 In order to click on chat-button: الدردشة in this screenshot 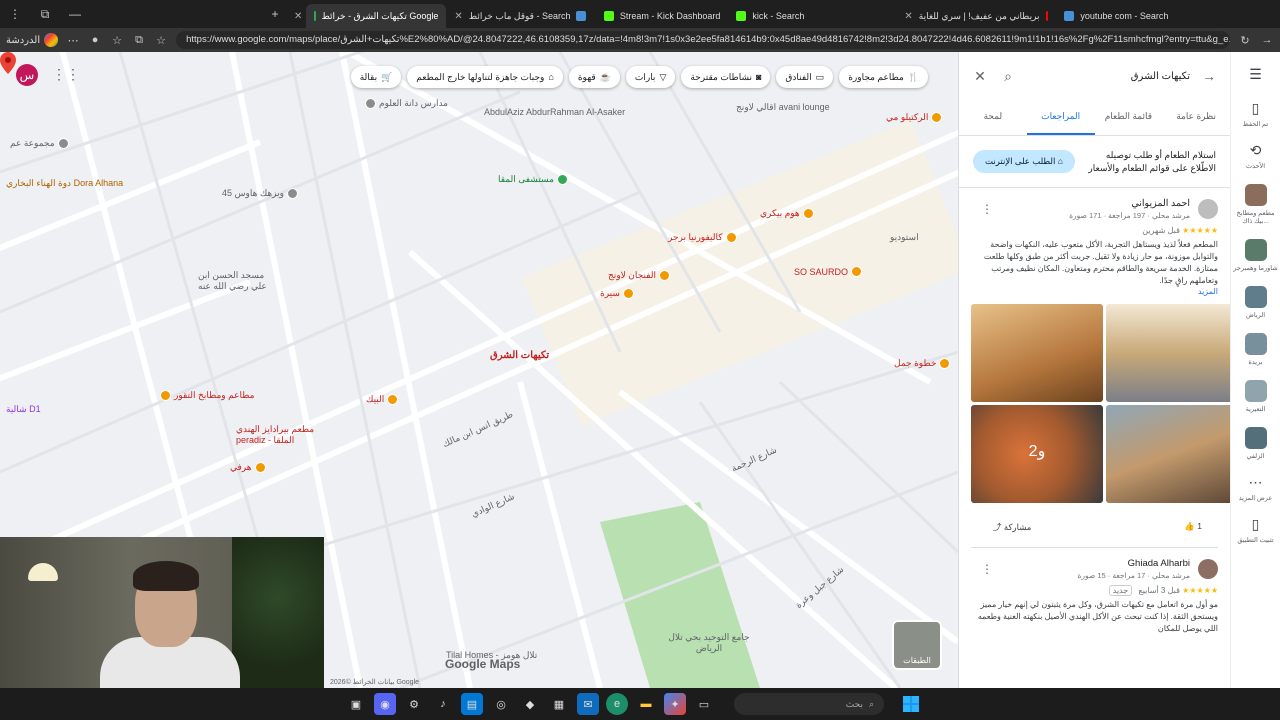, I will do `click(32, 40)`.